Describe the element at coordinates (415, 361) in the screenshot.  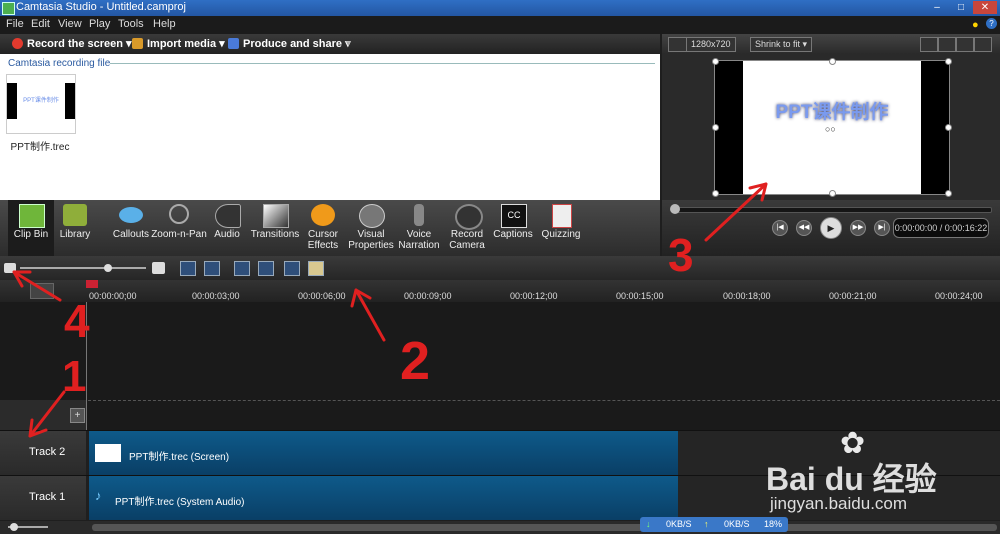
I see `annotation-label-2: 2` at that location.